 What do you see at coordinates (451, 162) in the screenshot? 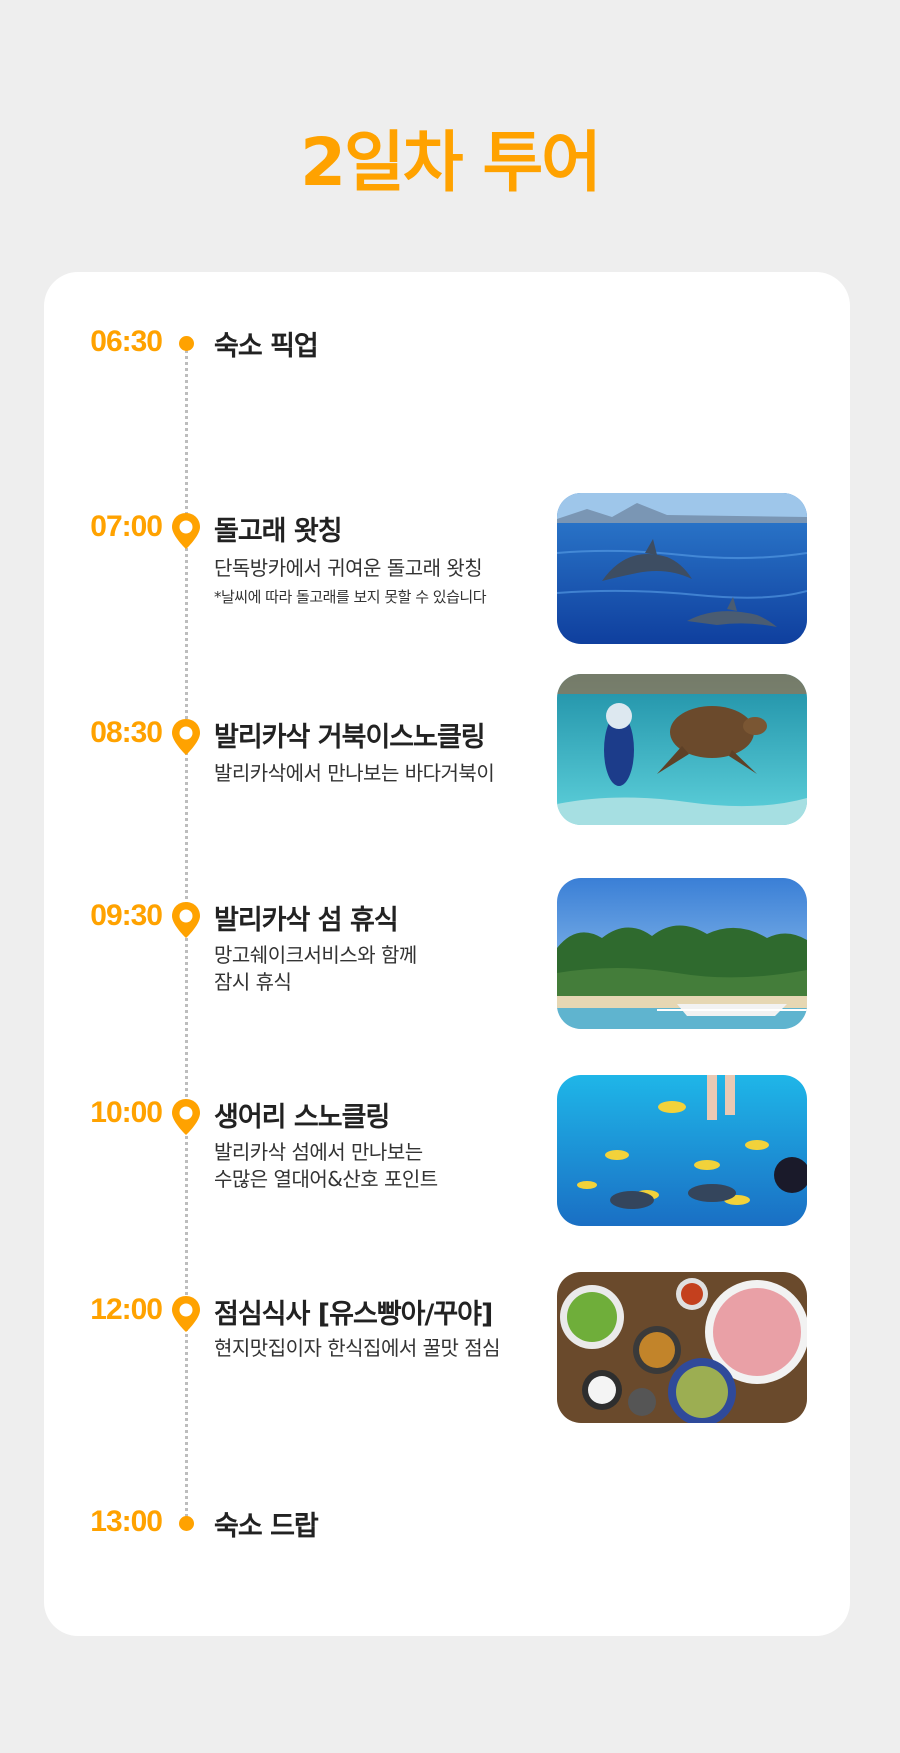
I see `page-title: 2일차 투어` at bounding box center [451, 162].